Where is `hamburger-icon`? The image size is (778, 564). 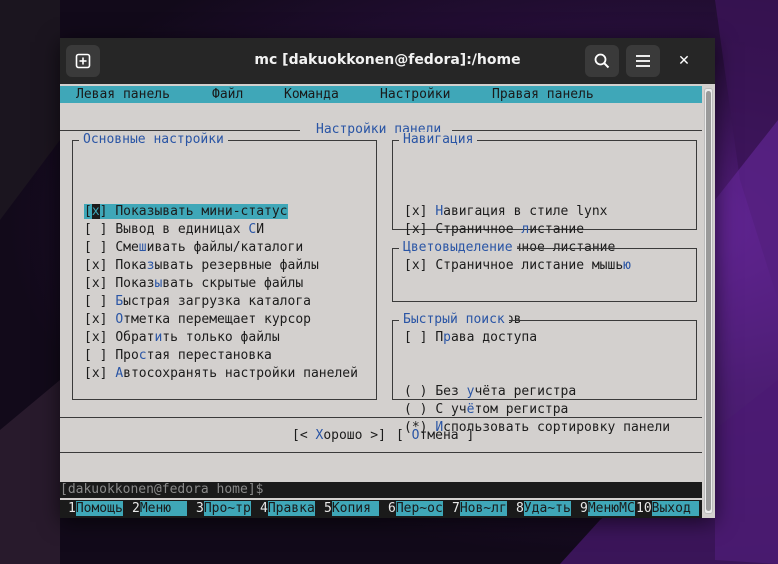 hamburger-icon is located at coordinates (643, 61).